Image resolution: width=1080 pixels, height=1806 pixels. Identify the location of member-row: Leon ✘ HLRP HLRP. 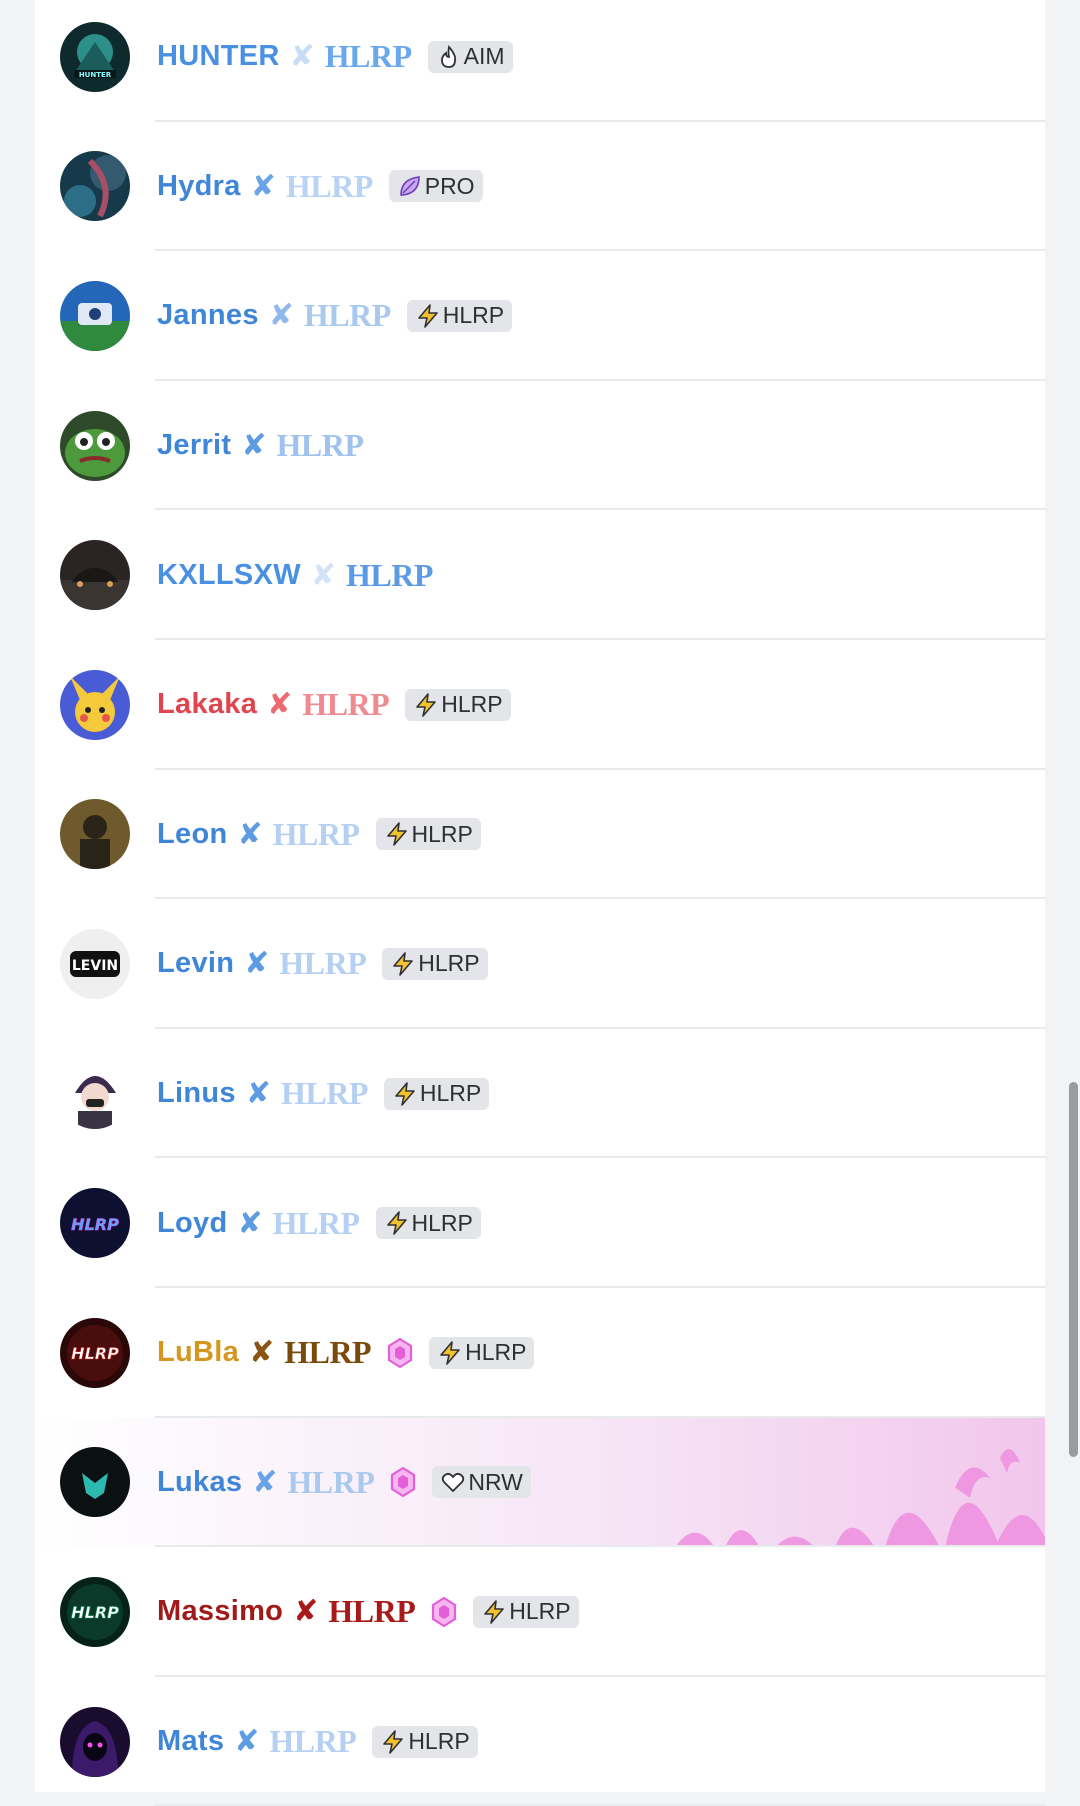
(540, 835).